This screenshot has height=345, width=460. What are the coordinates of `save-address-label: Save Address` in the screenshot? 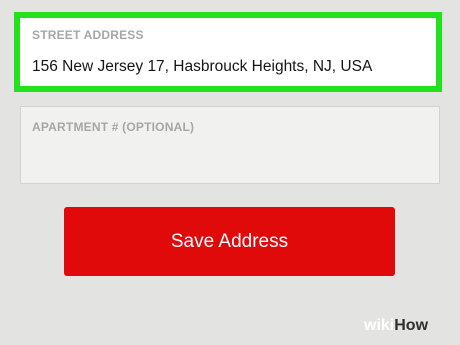 It's located at (229, 241).